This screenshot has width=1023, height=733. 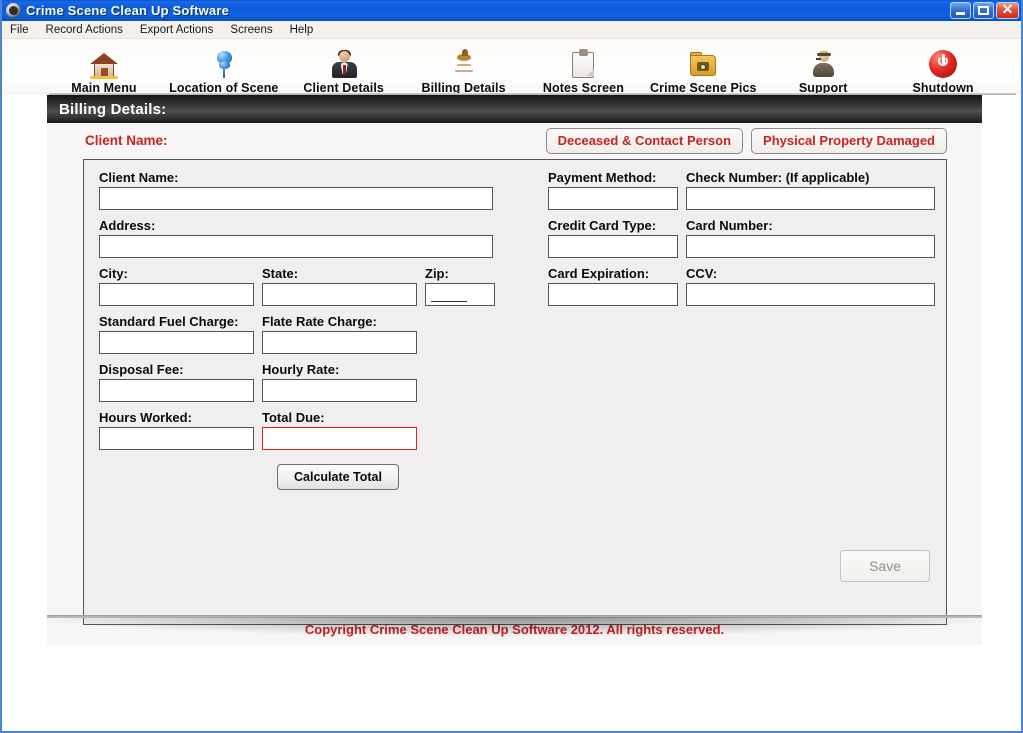 I want to click on zip-input, so click(x=460, y=294).